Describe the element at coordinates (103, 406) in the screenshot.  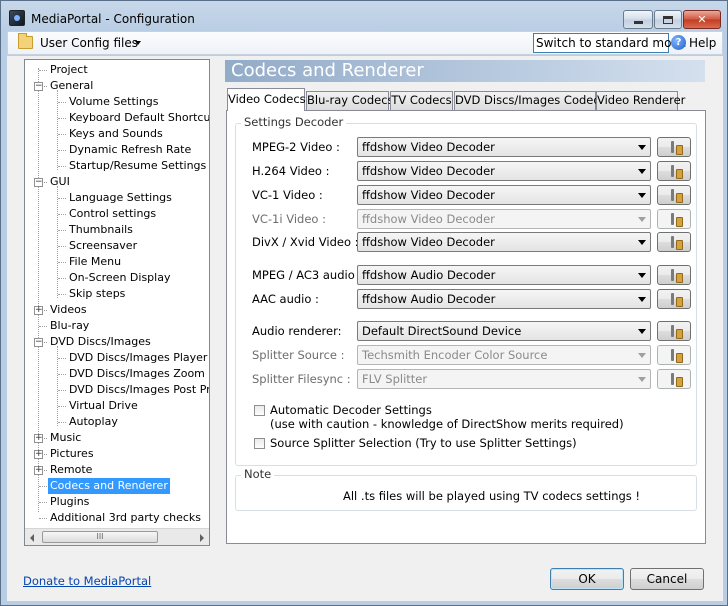
I see `tree-item: Virtual Drive` at that location.